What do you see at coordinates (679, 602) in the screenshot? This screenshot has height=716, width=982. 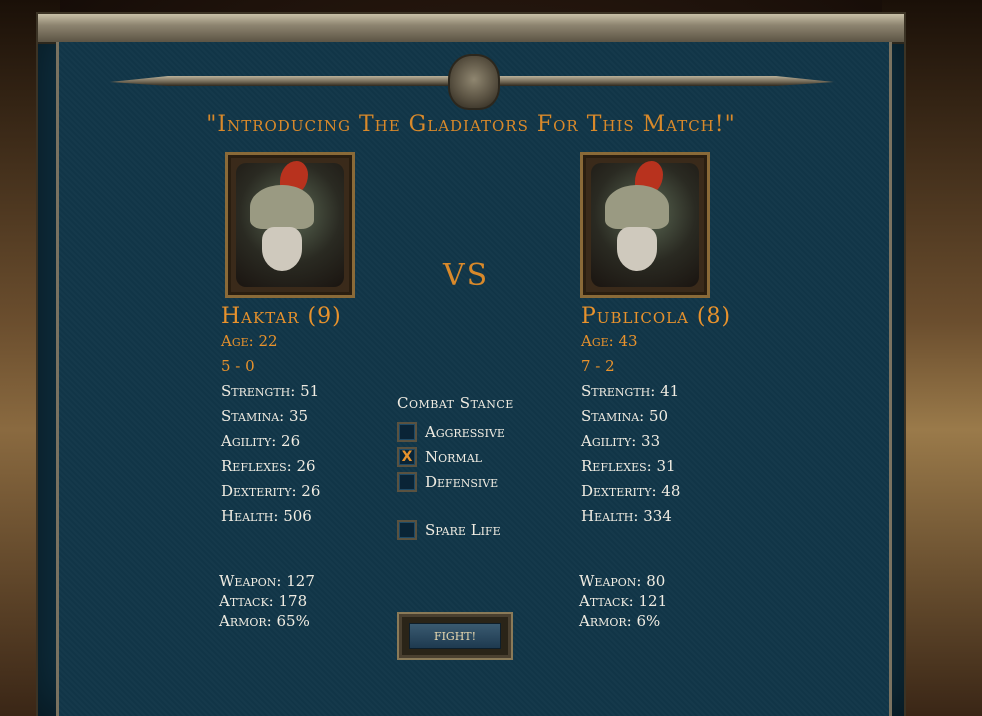 I see `right-fighter-gear: Weapon: 80 Attack: 121 Armor: 6%` at bounding box center [679, 602].